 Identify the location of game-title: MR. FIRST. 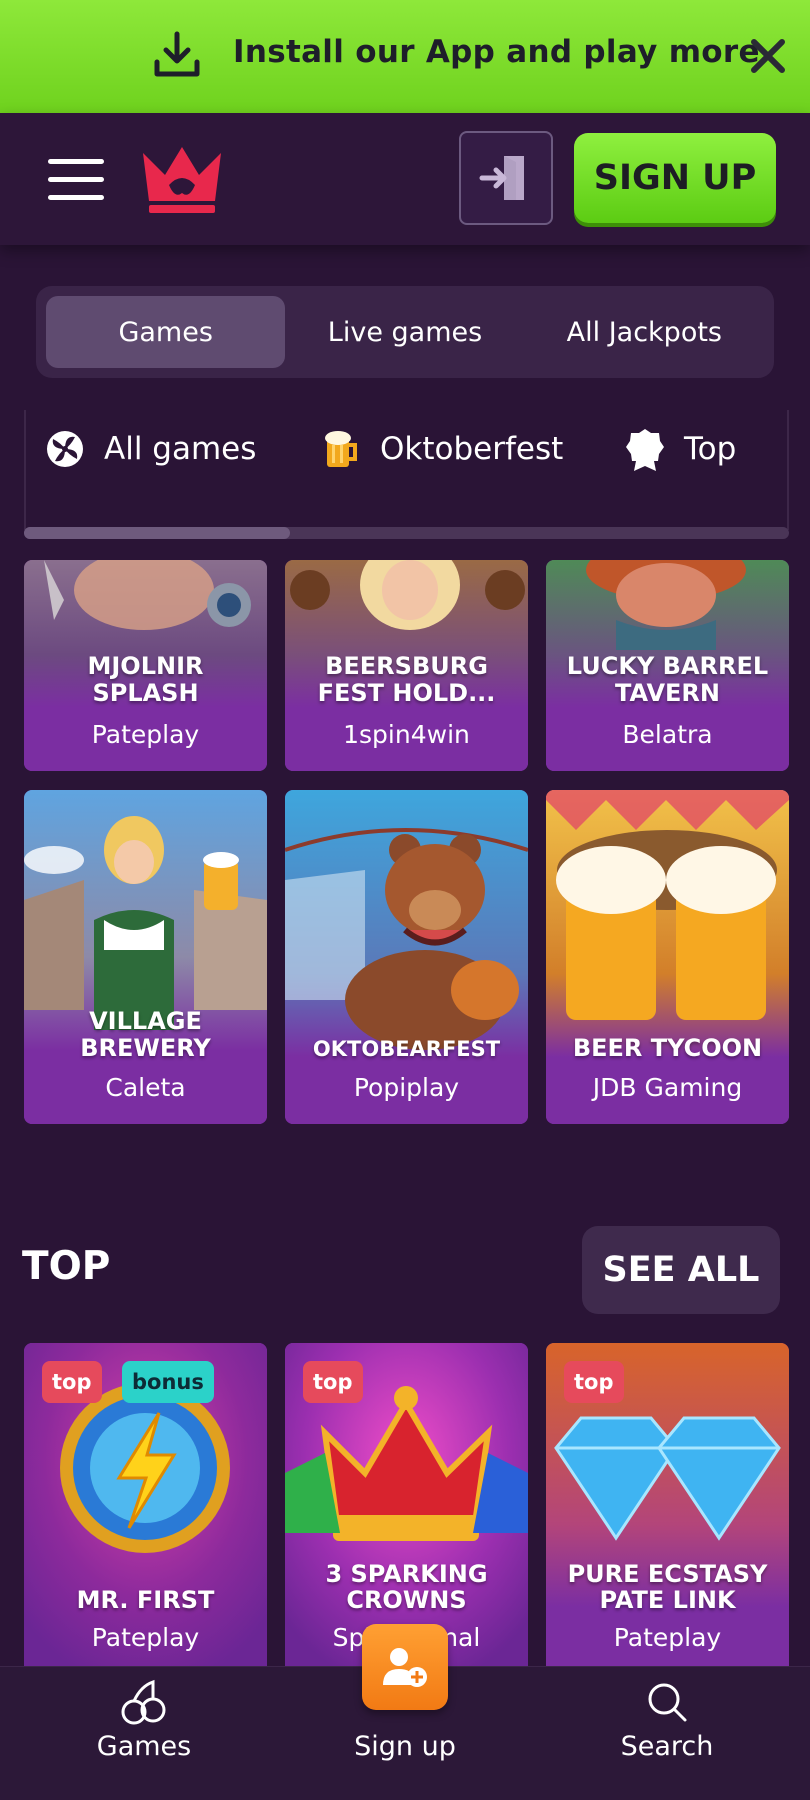
(145, 1600).